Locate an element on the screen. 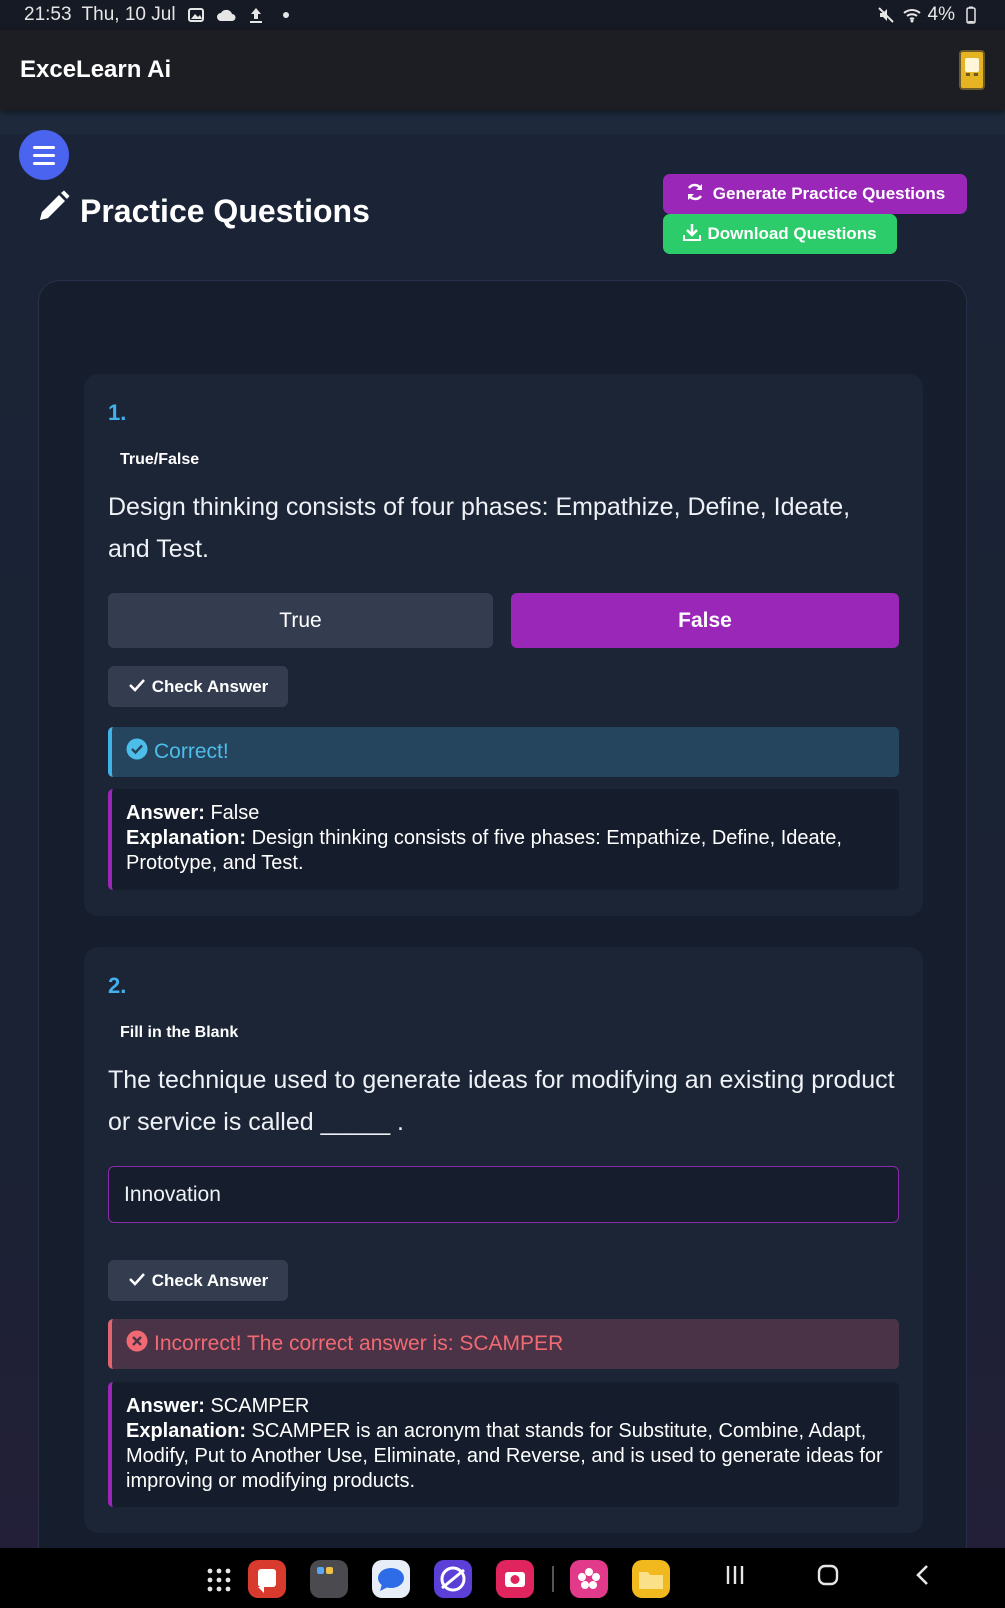 The image size is (1005, 1608). refresh-icon is located at coordinates (695, 194).